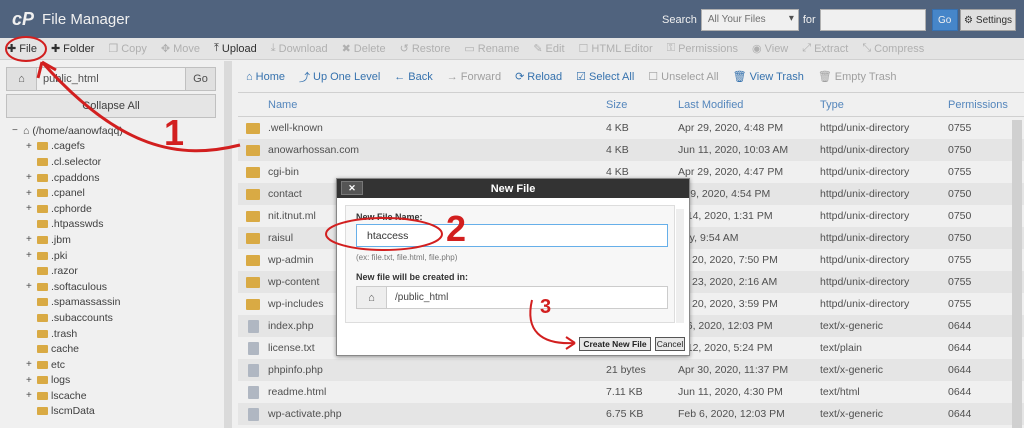 This screenshot has width=1024, height=428. I want to click on step-number-3: 3, so click(546, 307).